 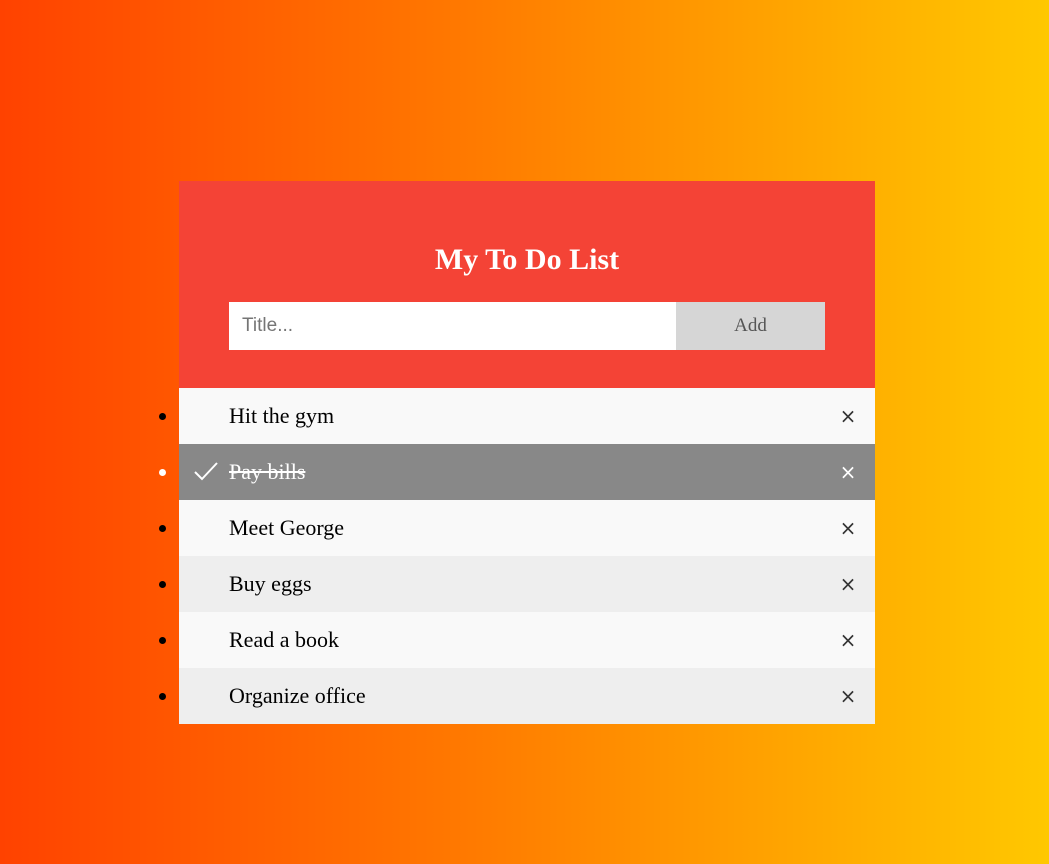 I want to click on checkmark-icon, so click(x=206, y=471).